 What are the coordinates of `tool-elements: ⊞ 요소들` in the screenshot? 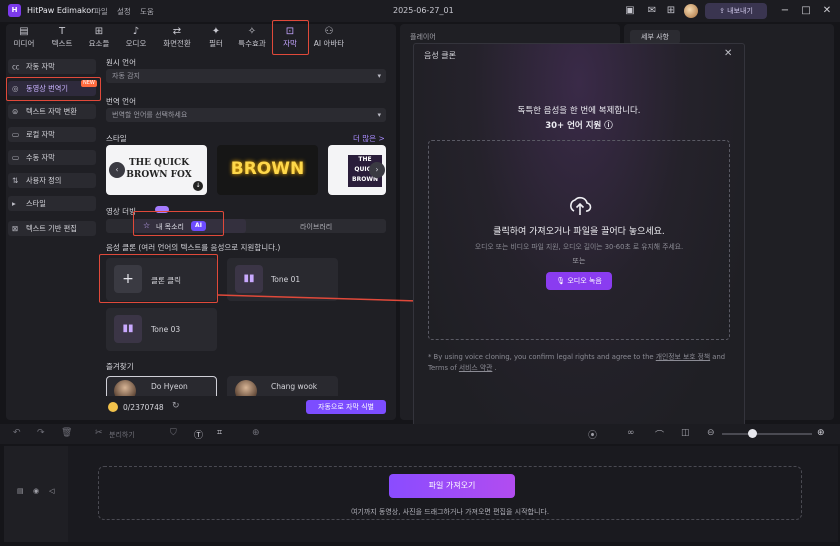 It's located at (99, 38).